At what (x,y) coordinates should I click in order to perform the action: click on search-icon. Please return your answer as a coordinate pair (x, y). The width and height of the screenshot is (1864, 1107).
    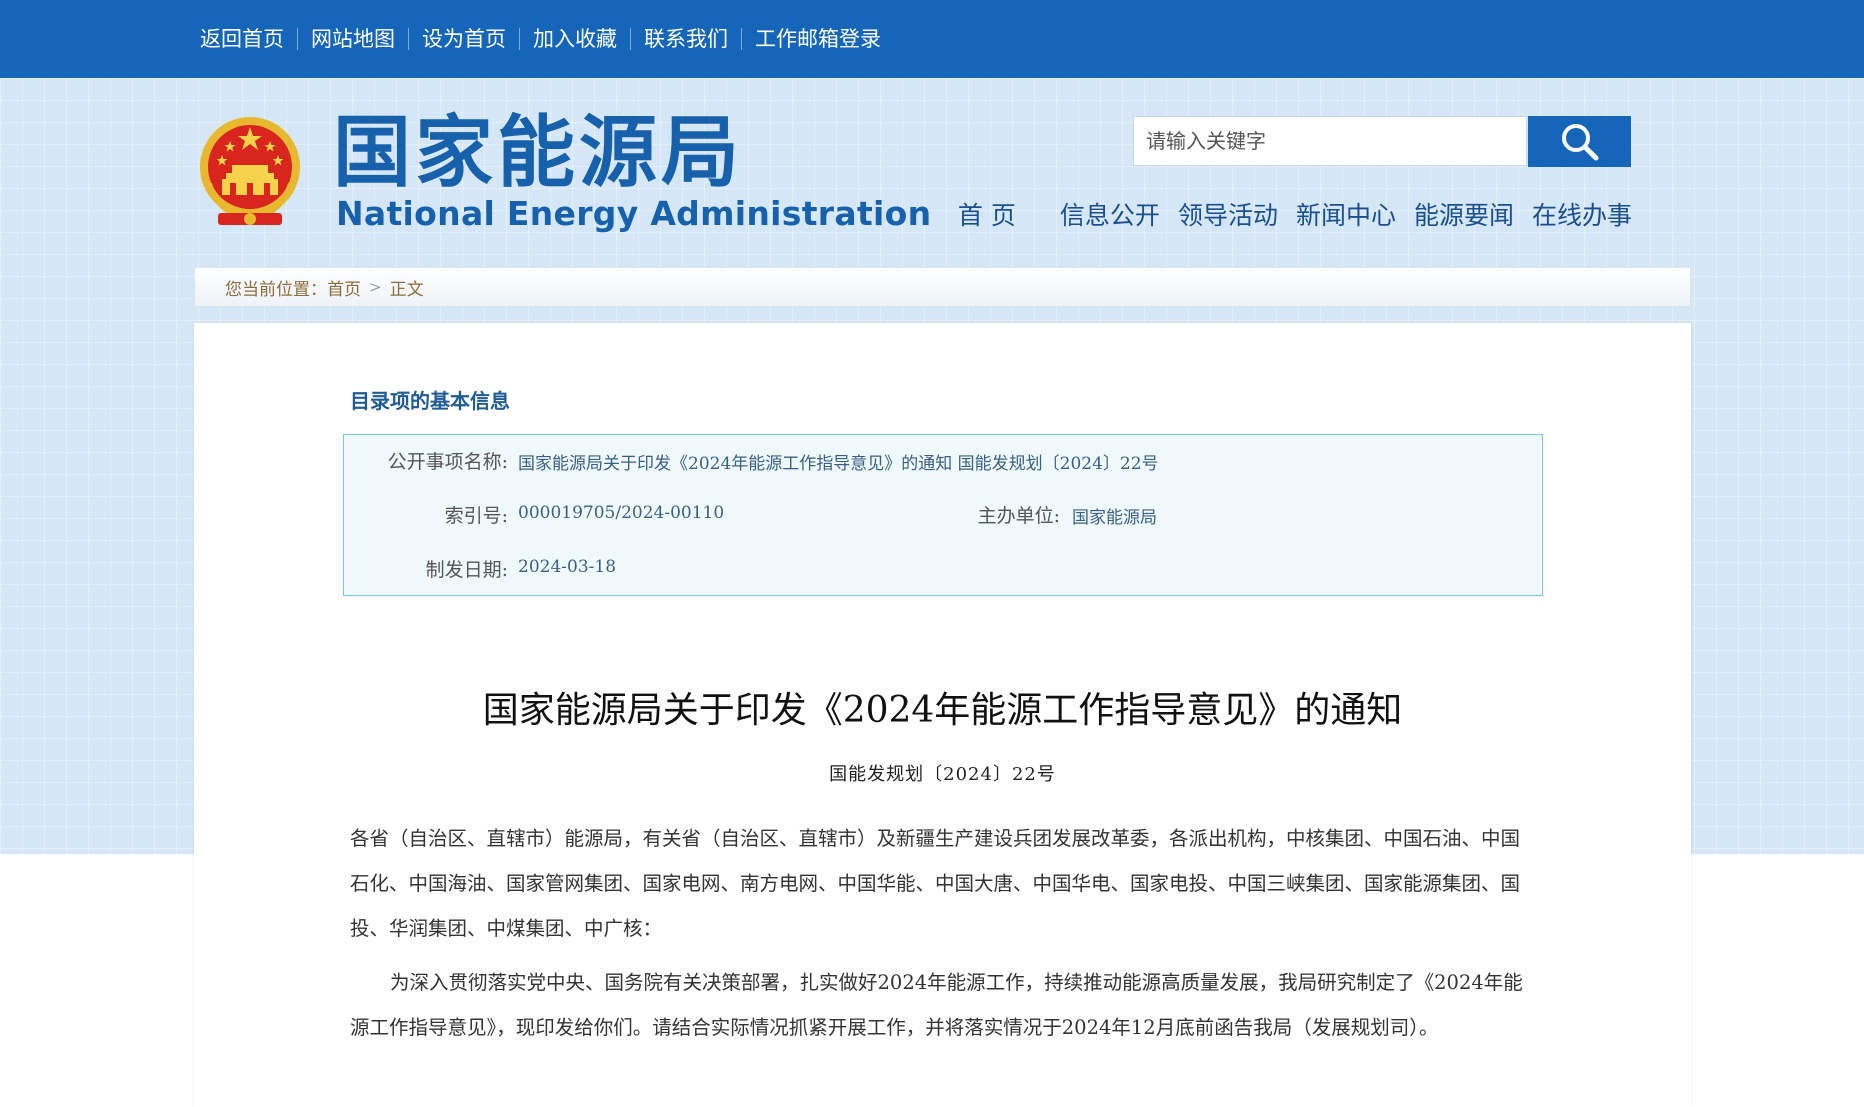
    Looking at the image, I should click on (1579, 141).